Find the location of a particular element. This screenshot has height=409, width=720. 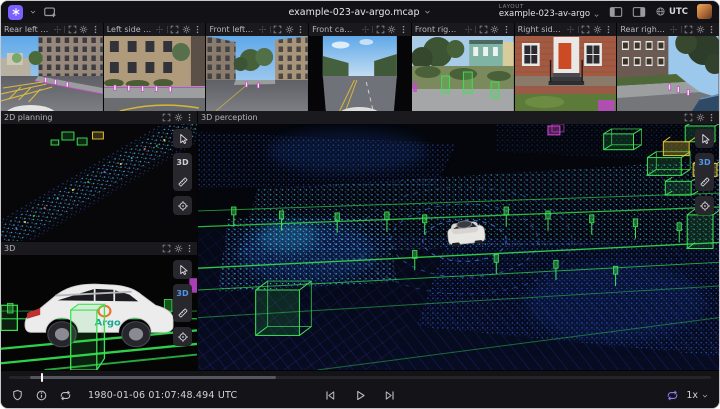

panel-header: 2D planning is located at coordinates (99, 117).